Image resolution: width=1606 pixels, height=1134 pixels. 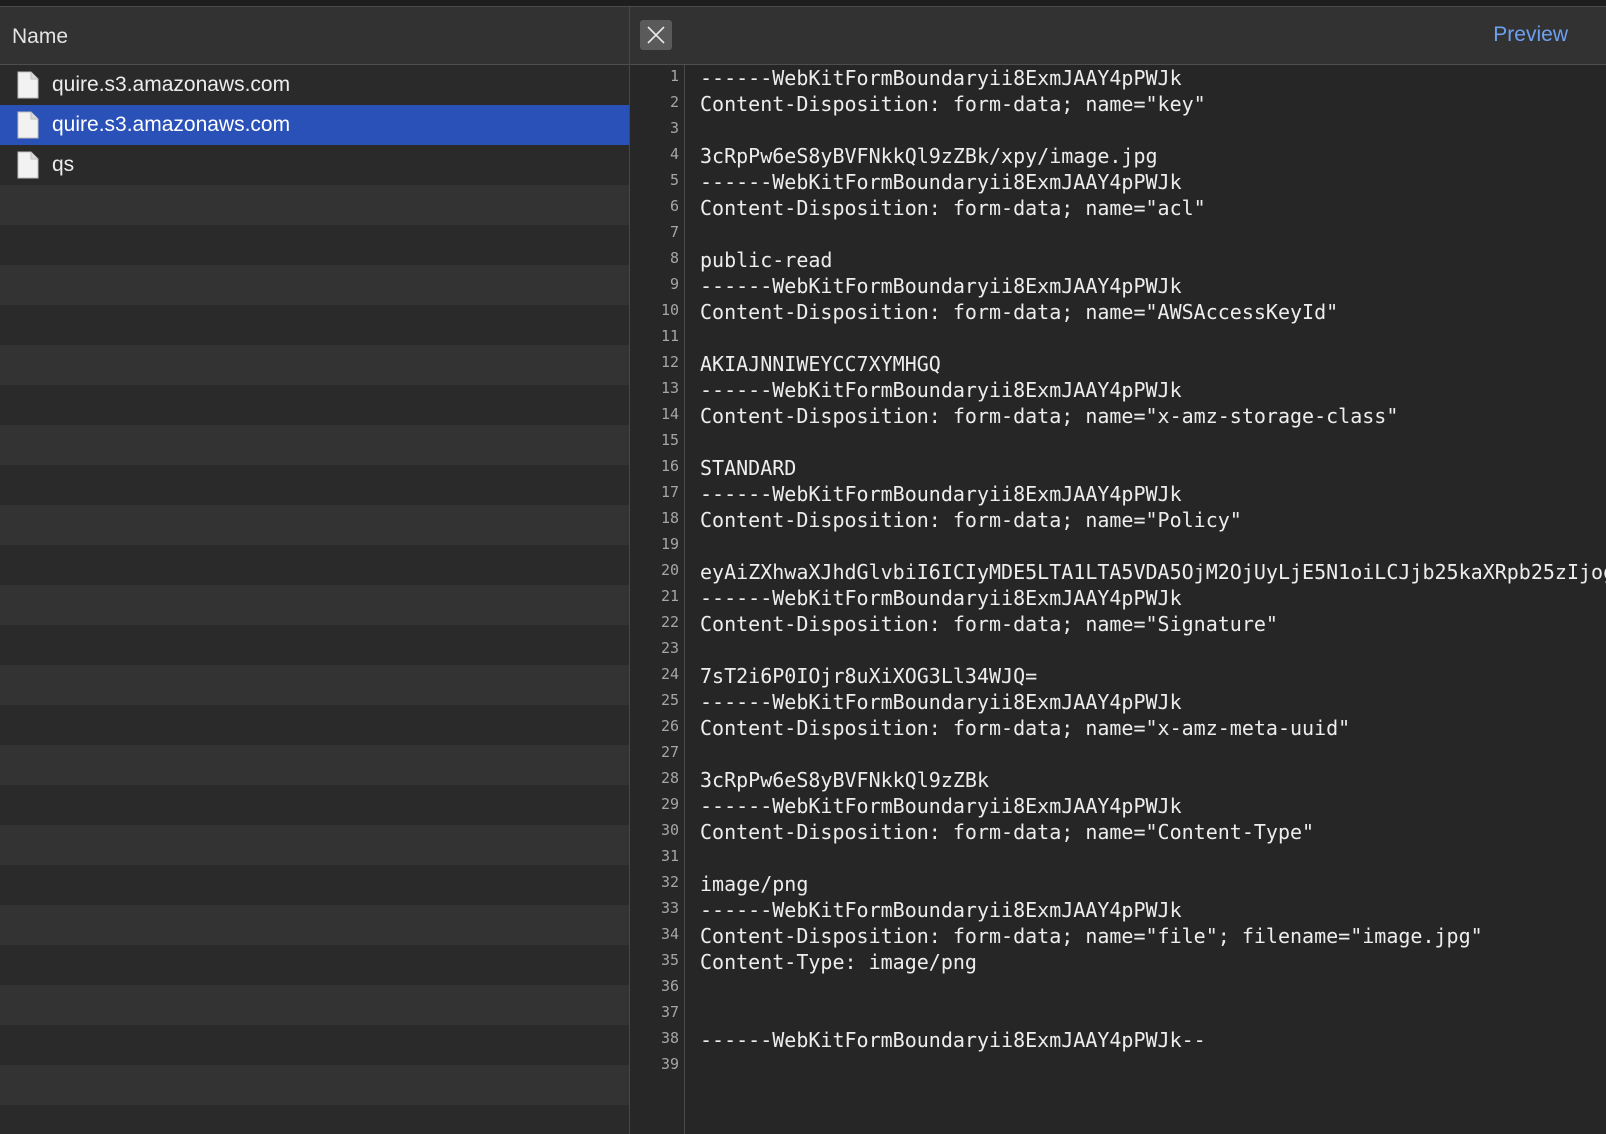 What do you see at coordinates (766, 260) in the screenshot?
I see `line-text: public-read` at bounding box center [766, 260].